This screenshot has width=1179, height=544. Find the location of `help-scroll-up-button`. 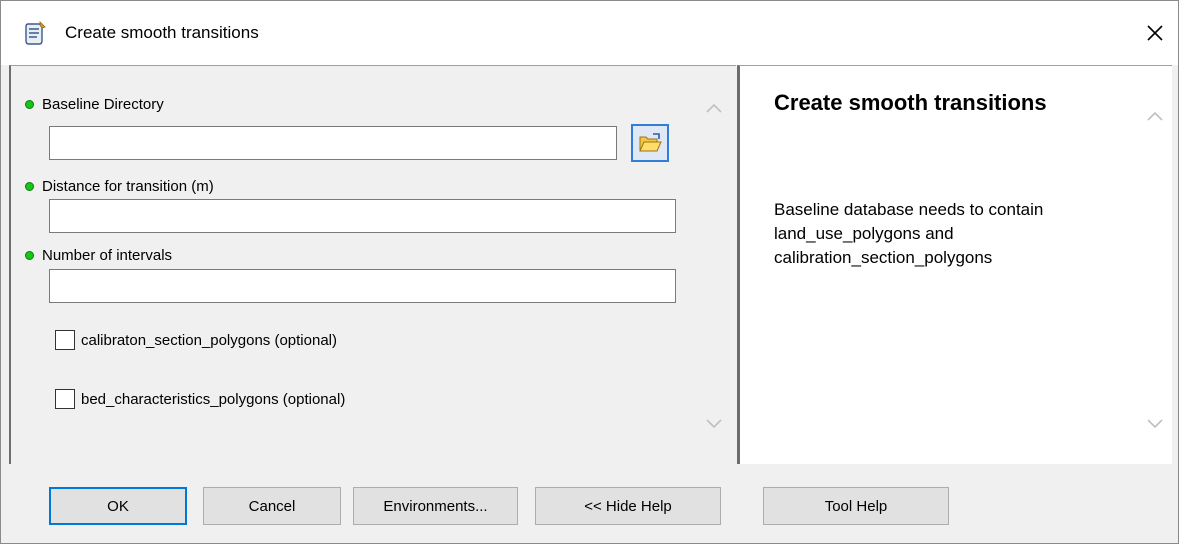

help-scroll-up-button is located at coordinates (1155, 116).